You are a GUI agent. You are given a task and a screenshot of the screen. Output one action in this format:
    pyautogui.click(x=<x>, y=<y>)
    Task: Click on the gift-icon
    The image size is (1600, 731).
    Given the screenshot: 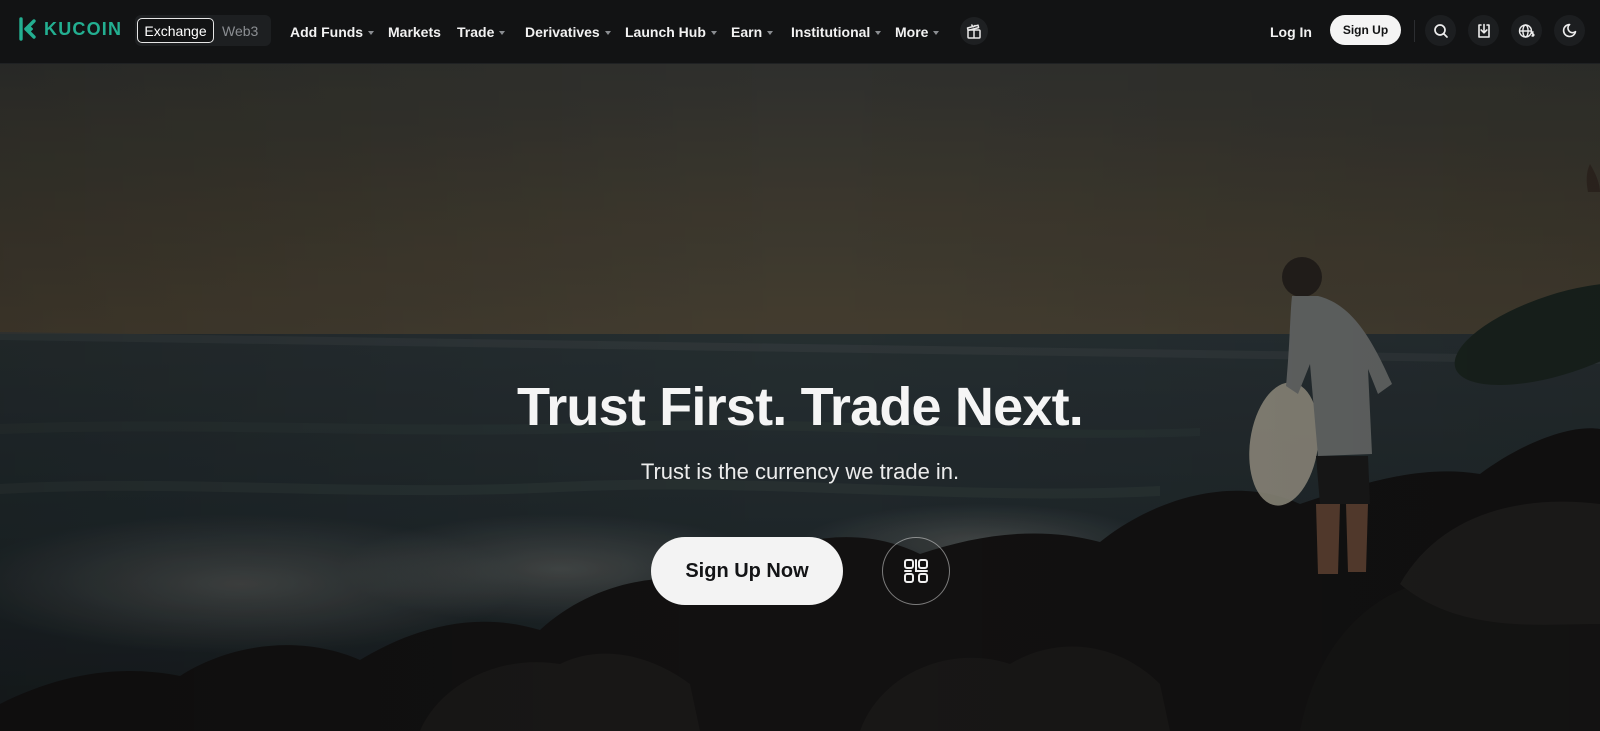 What is the action you would take?
    pyautogui.click(x=973, y=31)
    